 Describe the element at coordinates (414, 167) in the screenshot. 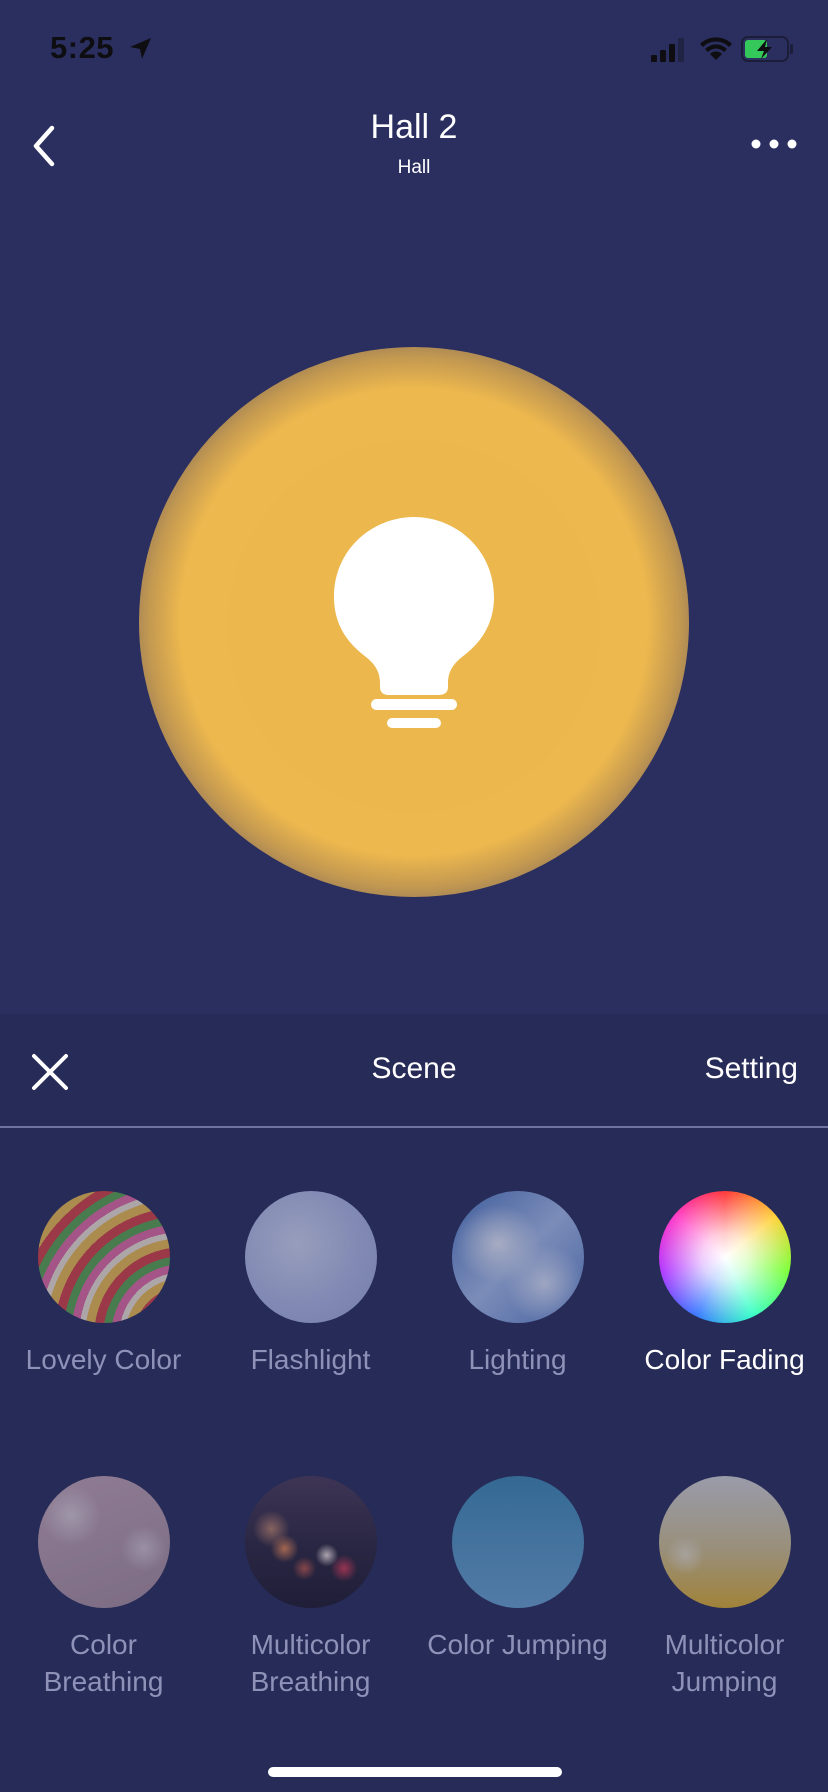

I see `room-subtitle: Hall` at that location.